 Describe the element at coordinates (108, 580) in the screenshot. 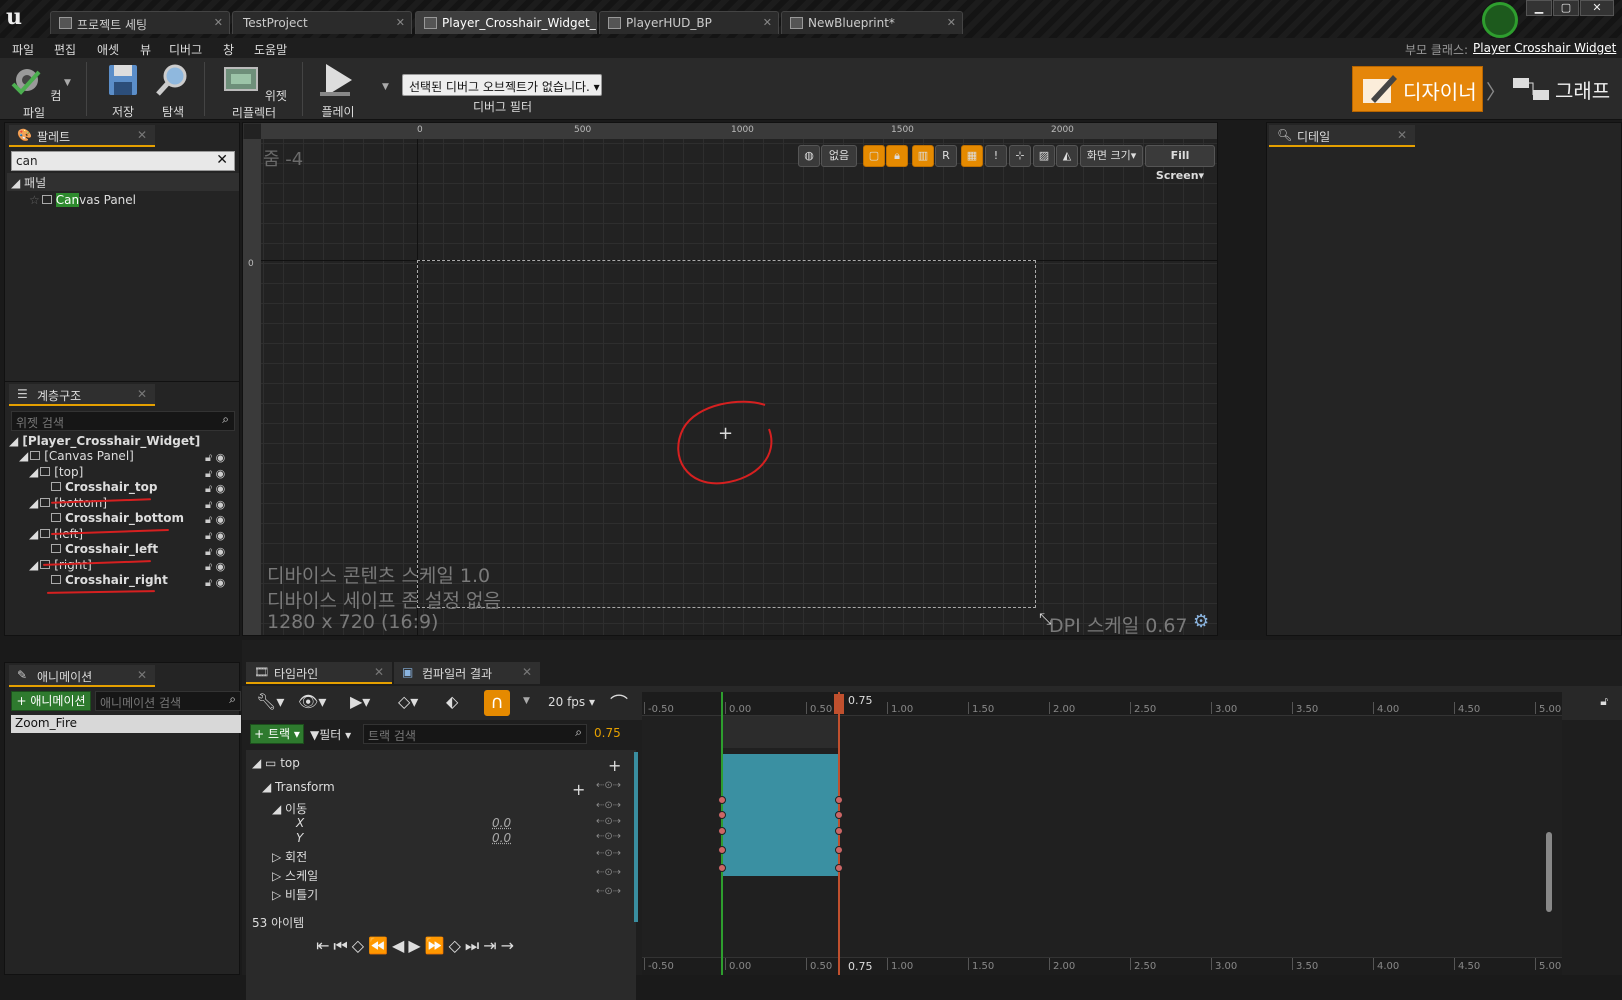

I see `tree-item-crosshair-right: Crosshair_right` at that location.